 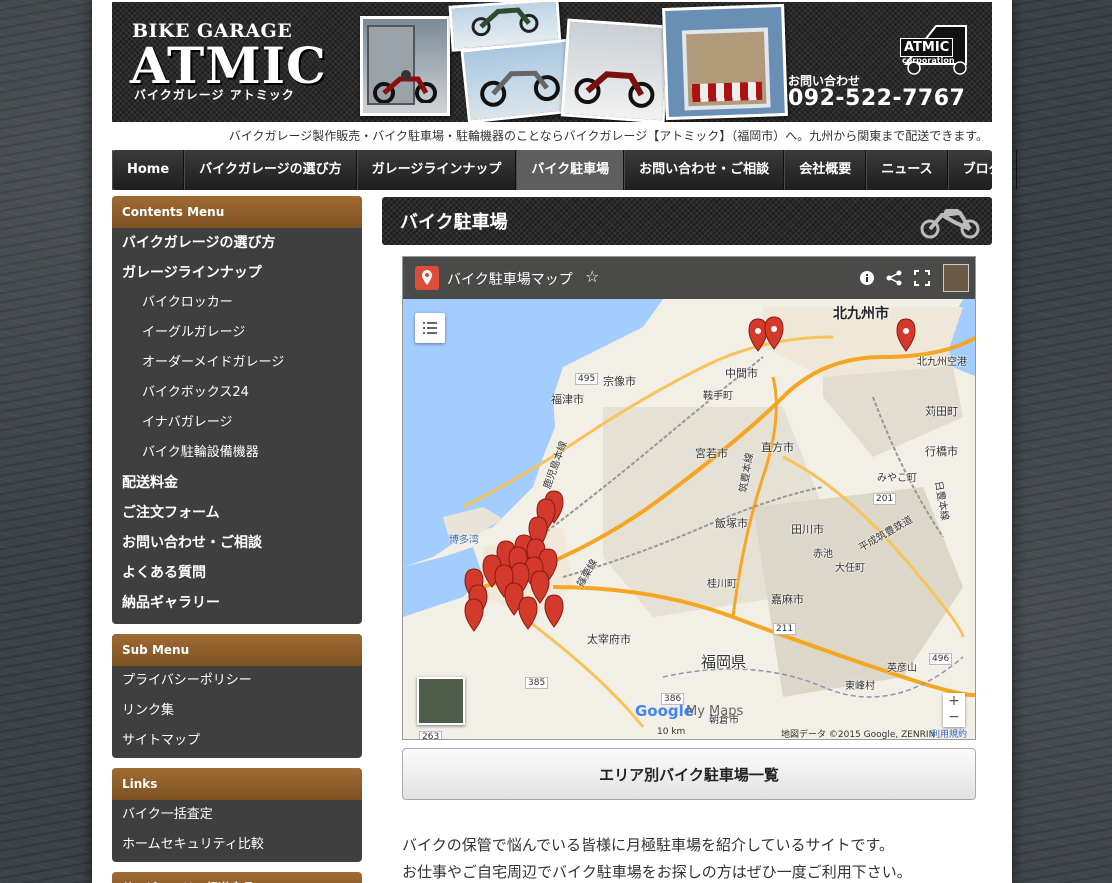 What do you see at coordinates (619, 381) in the screenshot?
I see `map-label-munakata: 宗像市` at bounding box center [619, 381].